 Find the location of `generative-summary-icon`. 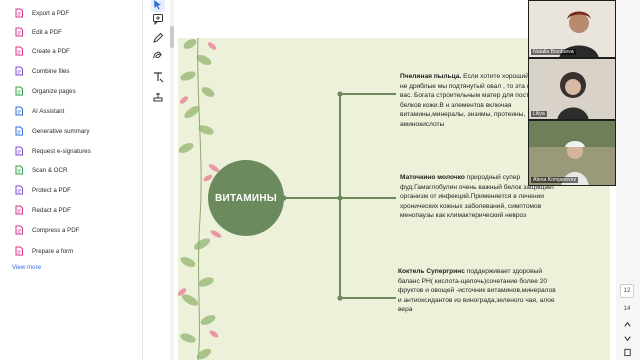

generative-summary-icon is located at coordinates (19, 131).